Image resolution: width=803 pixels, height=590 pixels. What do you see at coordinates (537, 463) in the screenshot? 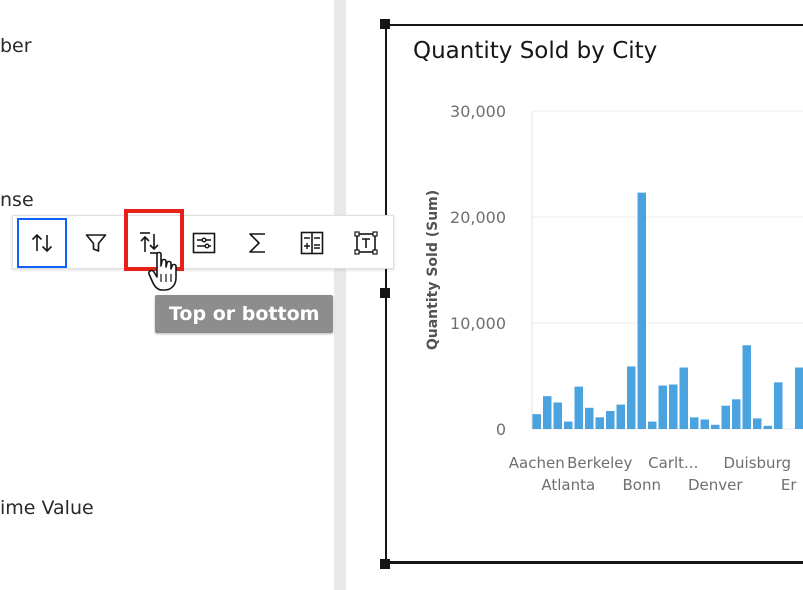
I see `x-tick-label: Aachen` at bounding box center [537, 463].